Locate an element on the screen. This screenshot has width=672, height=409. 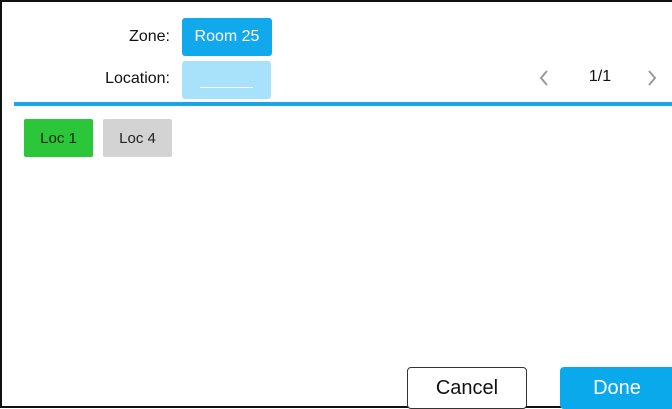
location-label: Location: is located at coordinates (137, 78).